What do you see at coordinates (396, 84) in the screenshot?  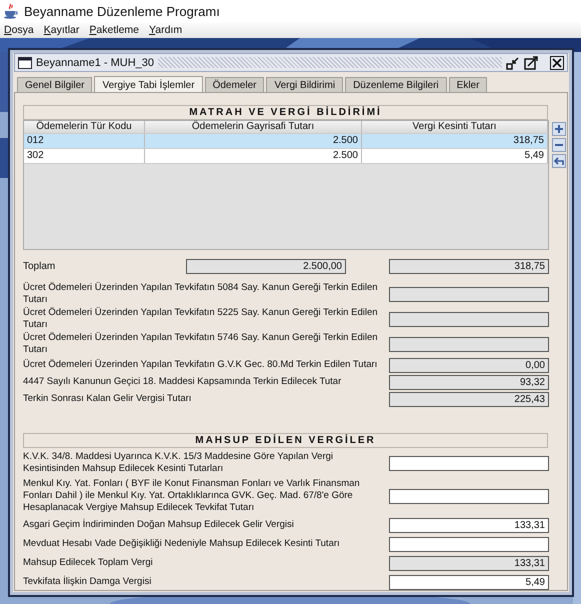 I see `tab: Düzenleme Bilgileri` at bounding box center [396, 84].